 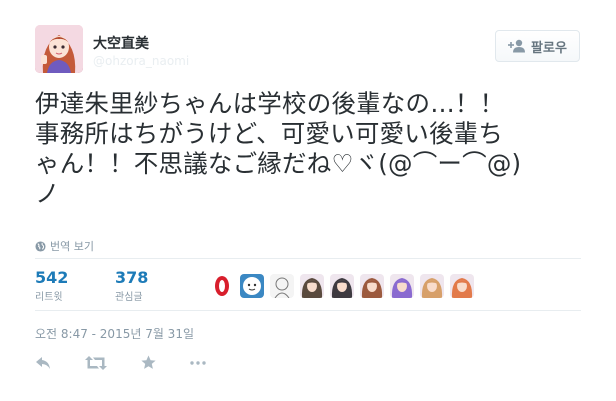 What do you see at coordinates (49, 297) in the screenshot?
I see `retweet-label: 리트윗` at bounding box center [49, 297].